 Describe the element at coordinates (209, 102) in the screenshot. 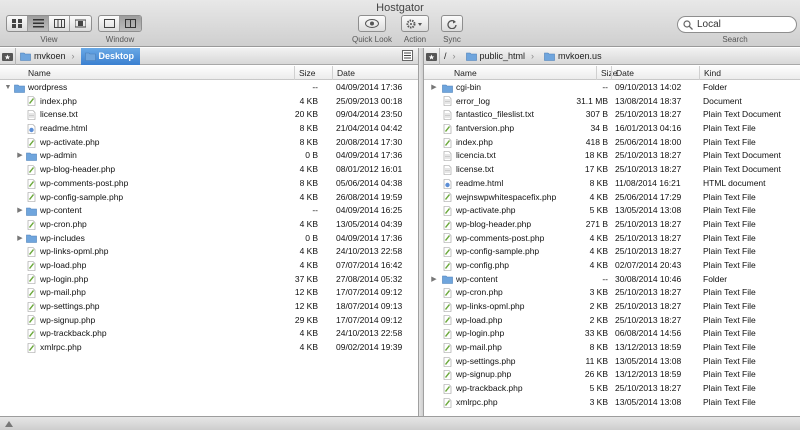

I see `list-item: index.php 4 KB 25/09/2013 00:18` at that location.